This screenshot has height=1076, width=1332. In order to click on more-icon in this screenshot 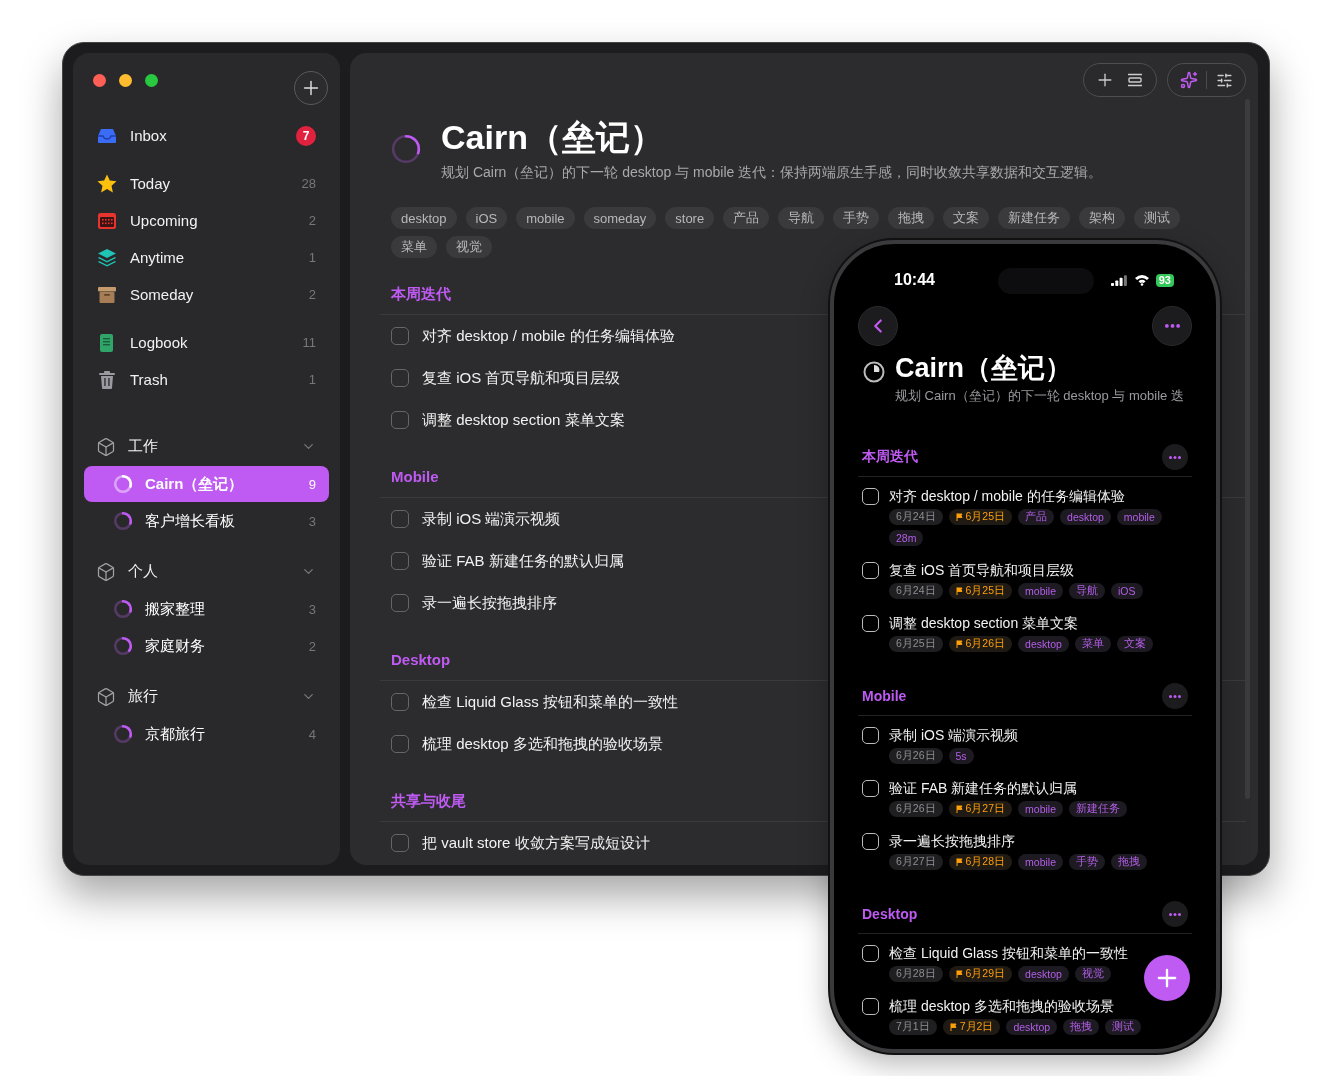, I will do `click(1172, 326)`.